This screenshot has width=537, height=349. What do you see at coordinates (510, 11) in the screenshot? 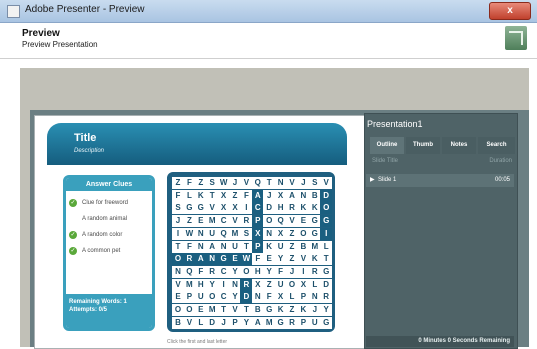
I see `close-button: x` at bounding box center [510, 11].